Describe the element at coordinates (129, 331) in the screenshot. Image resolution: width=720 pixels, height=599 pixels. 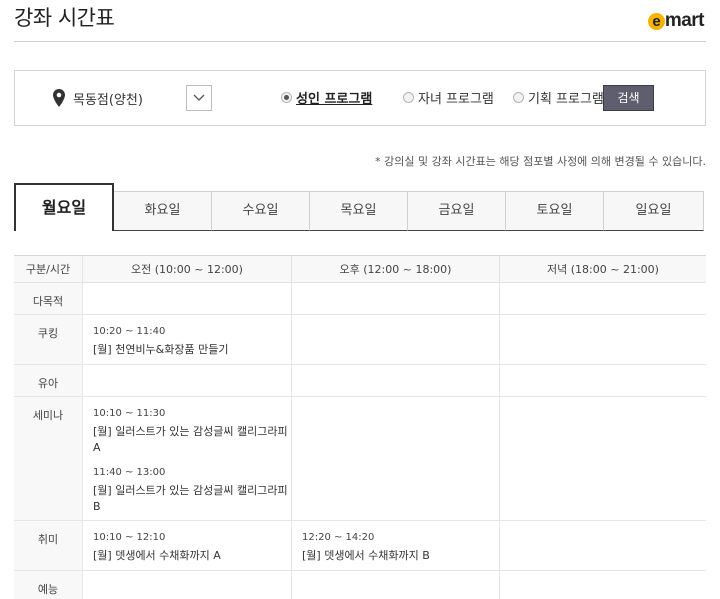
I see `class-time: 10:20 ~ 11:40` at that location.